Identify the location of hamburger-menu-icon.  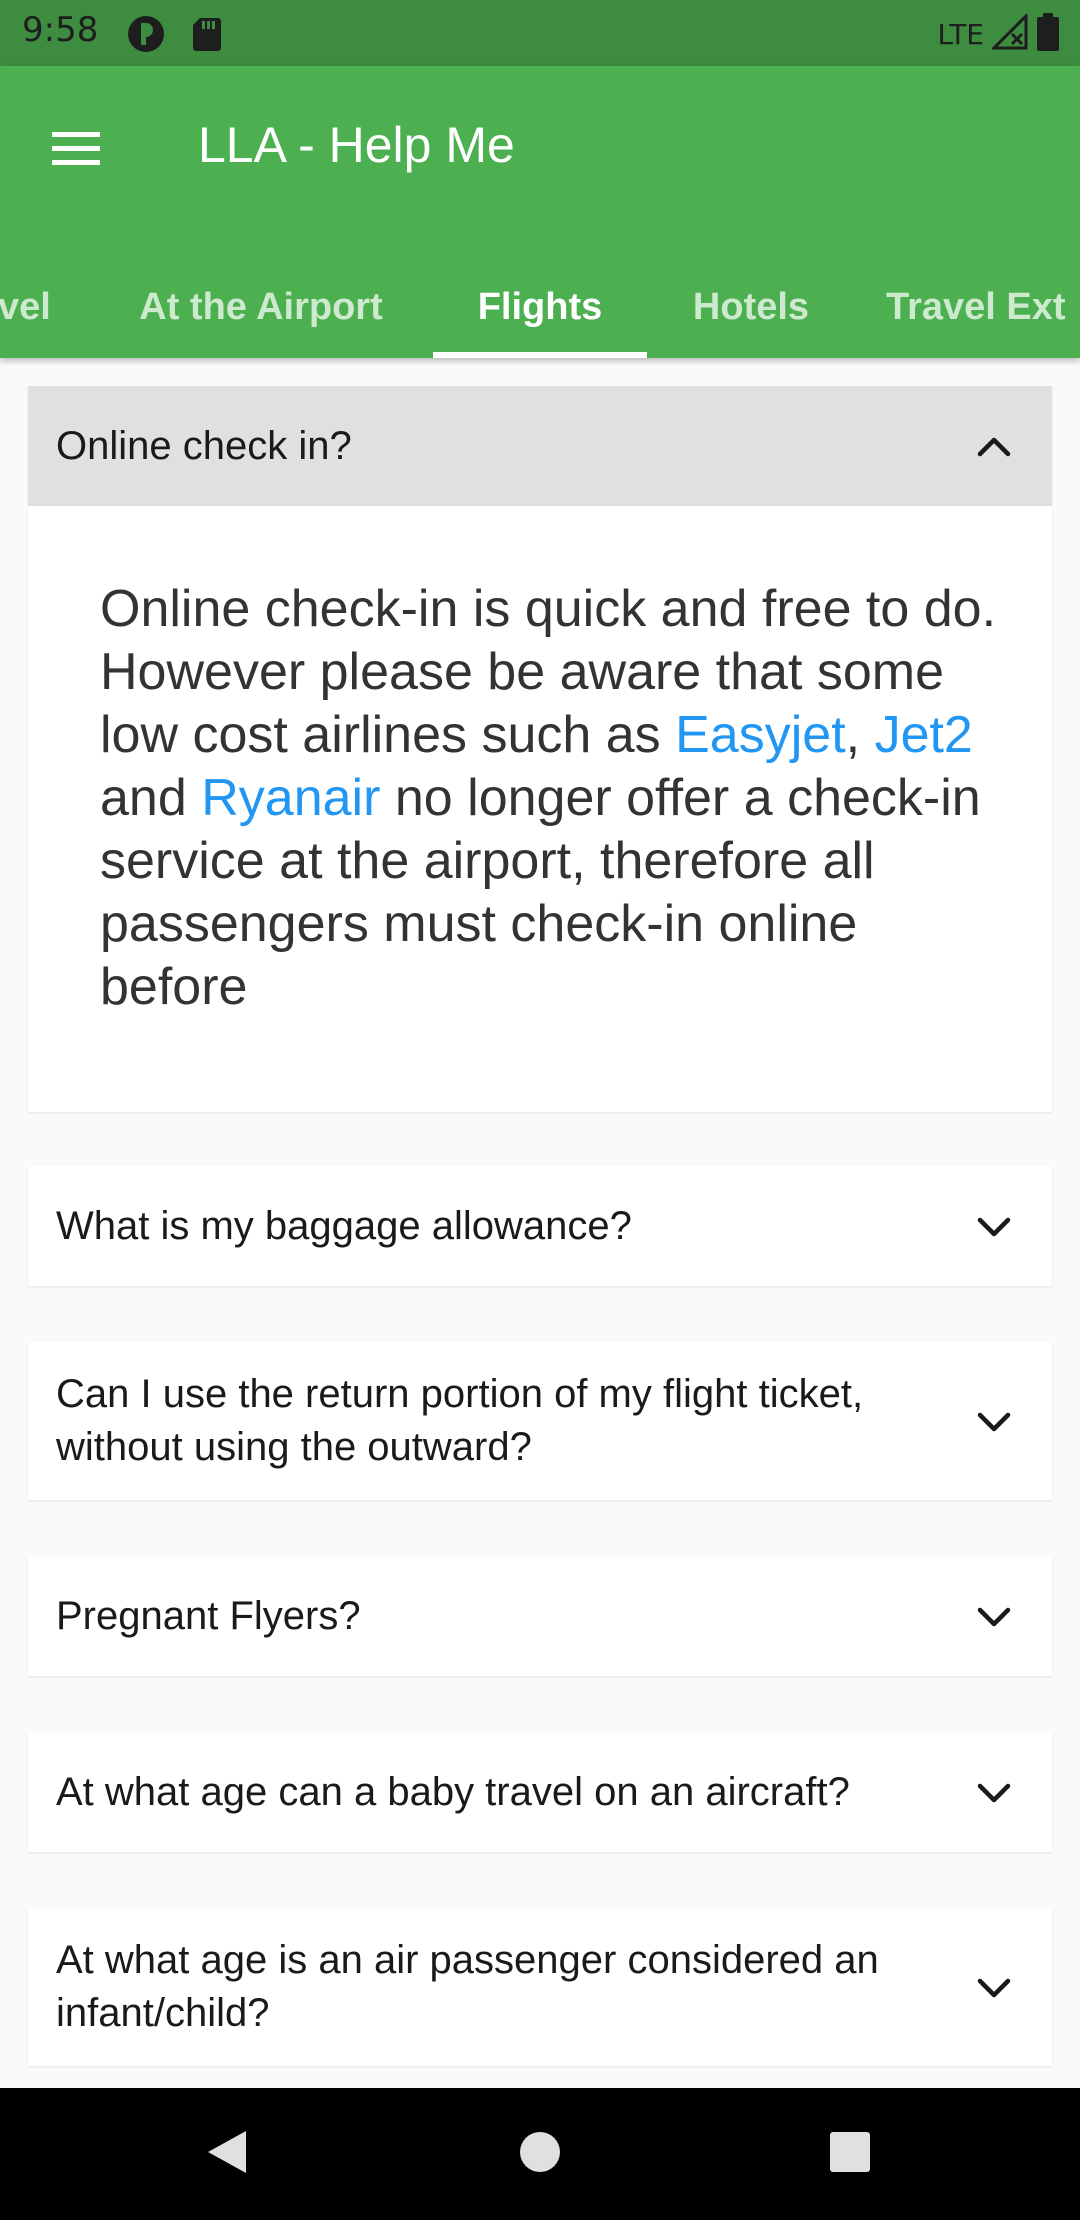
(76, 150).